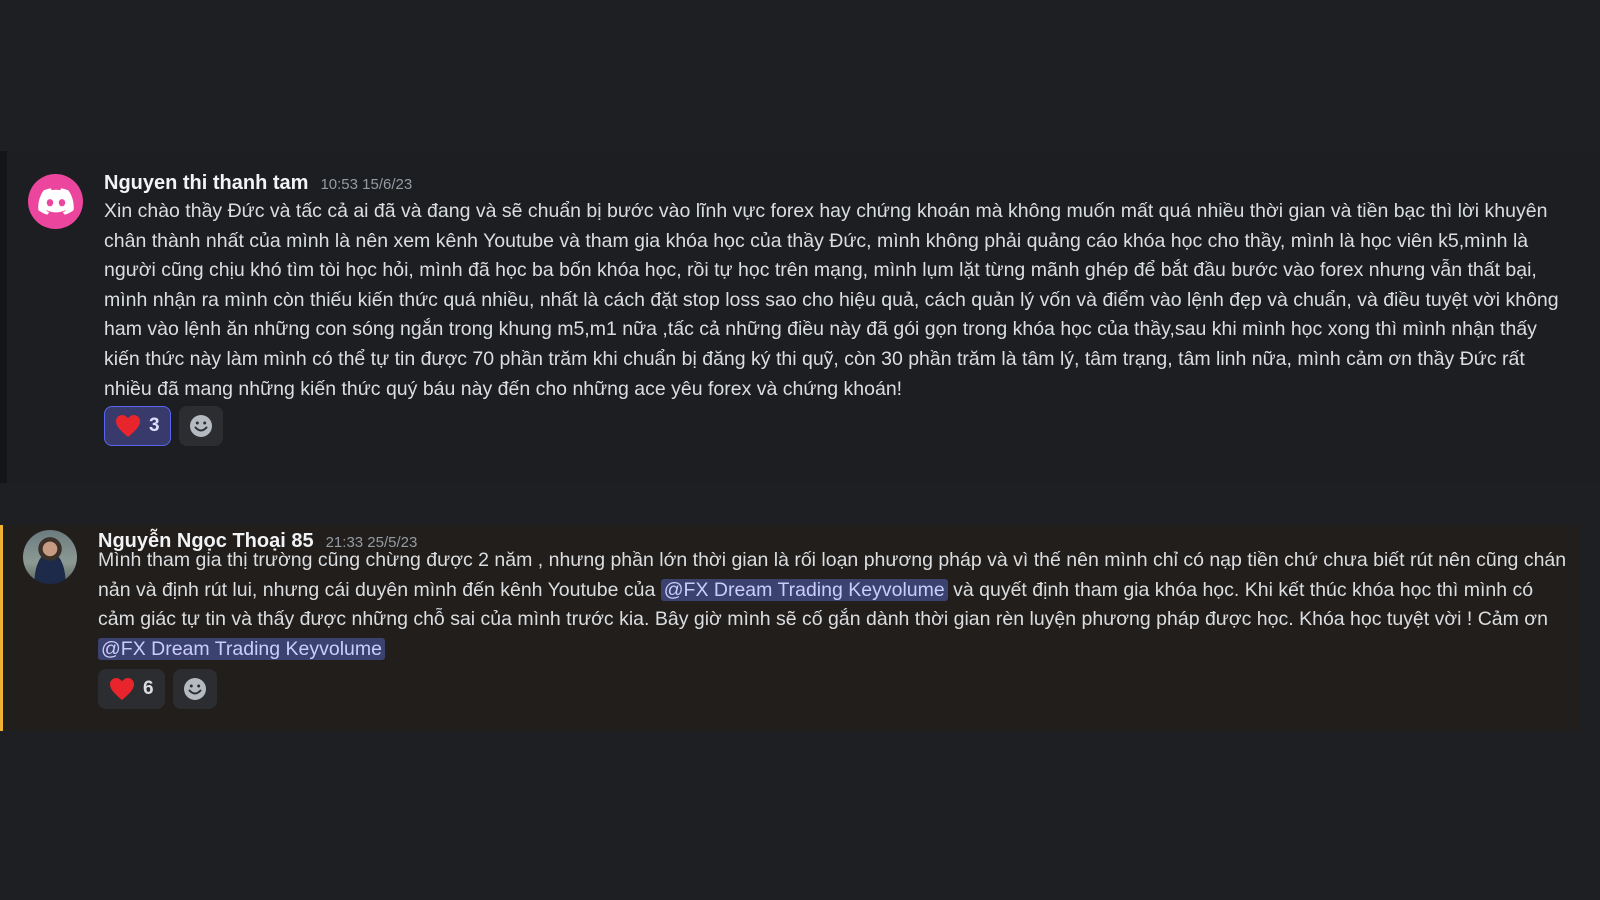  Describe the element at coordinates (206, 183) in the screenshot. I see `username: Nguyen thi thanh tam` at that location.